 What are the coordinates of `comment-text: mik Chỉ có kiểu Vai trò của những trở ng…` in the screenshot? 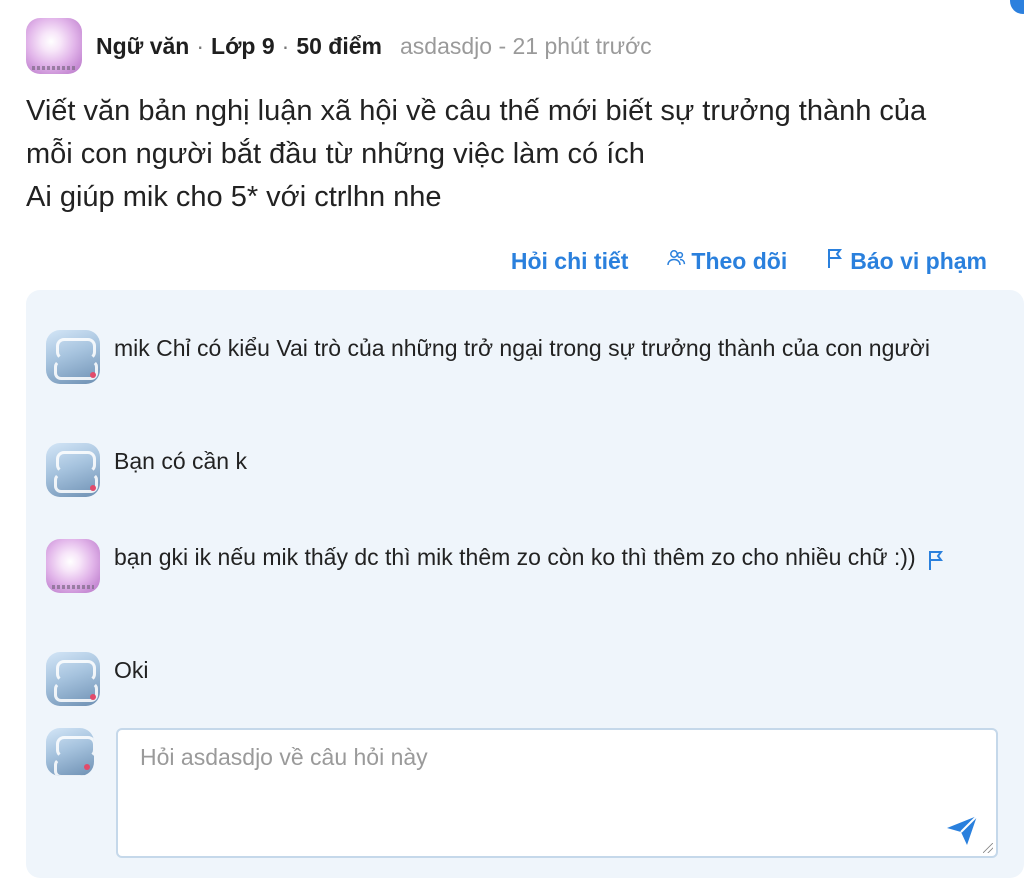 It's located at (522, 348).